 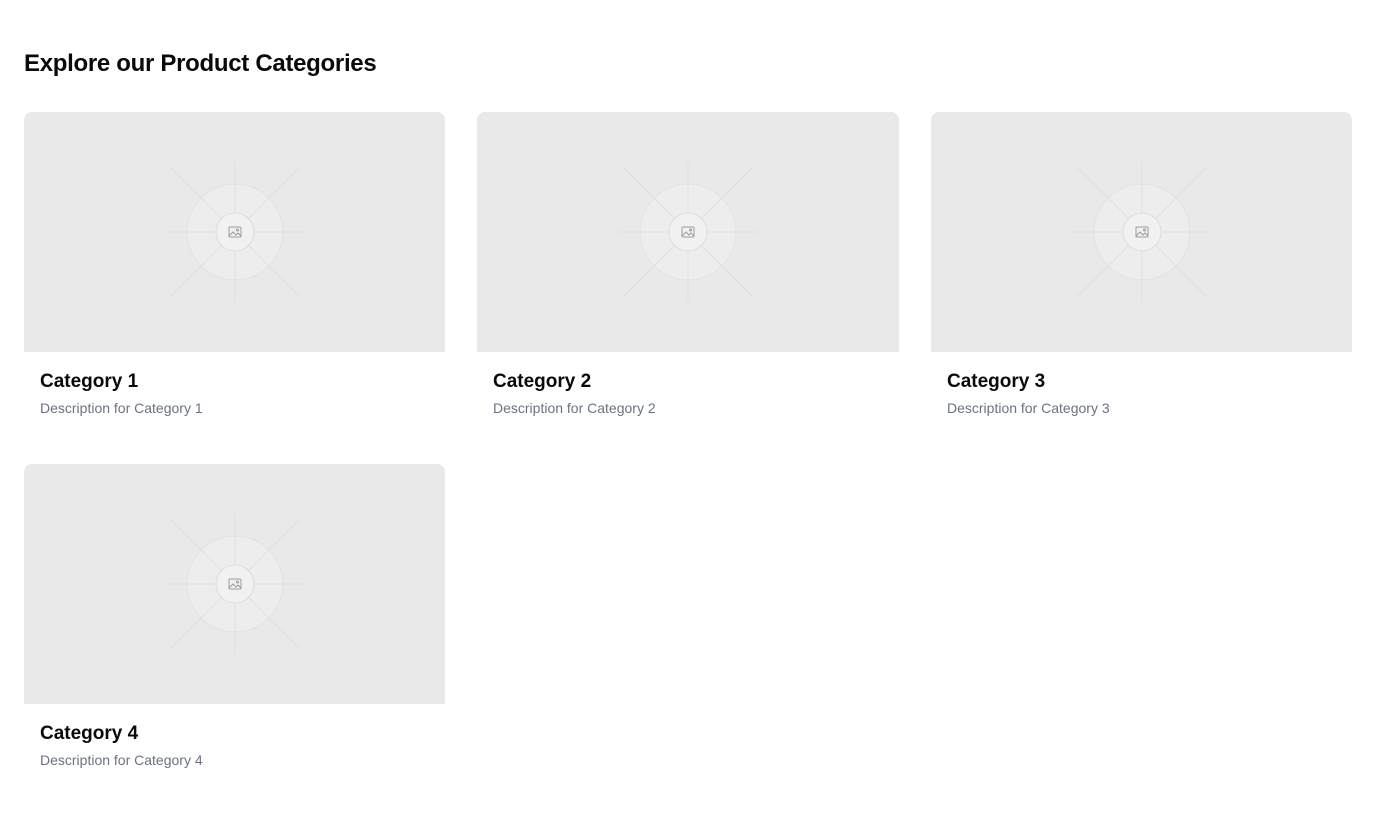 I want to click on category-card: Category 1 Description for Category 1, so click(x=234, y=272).